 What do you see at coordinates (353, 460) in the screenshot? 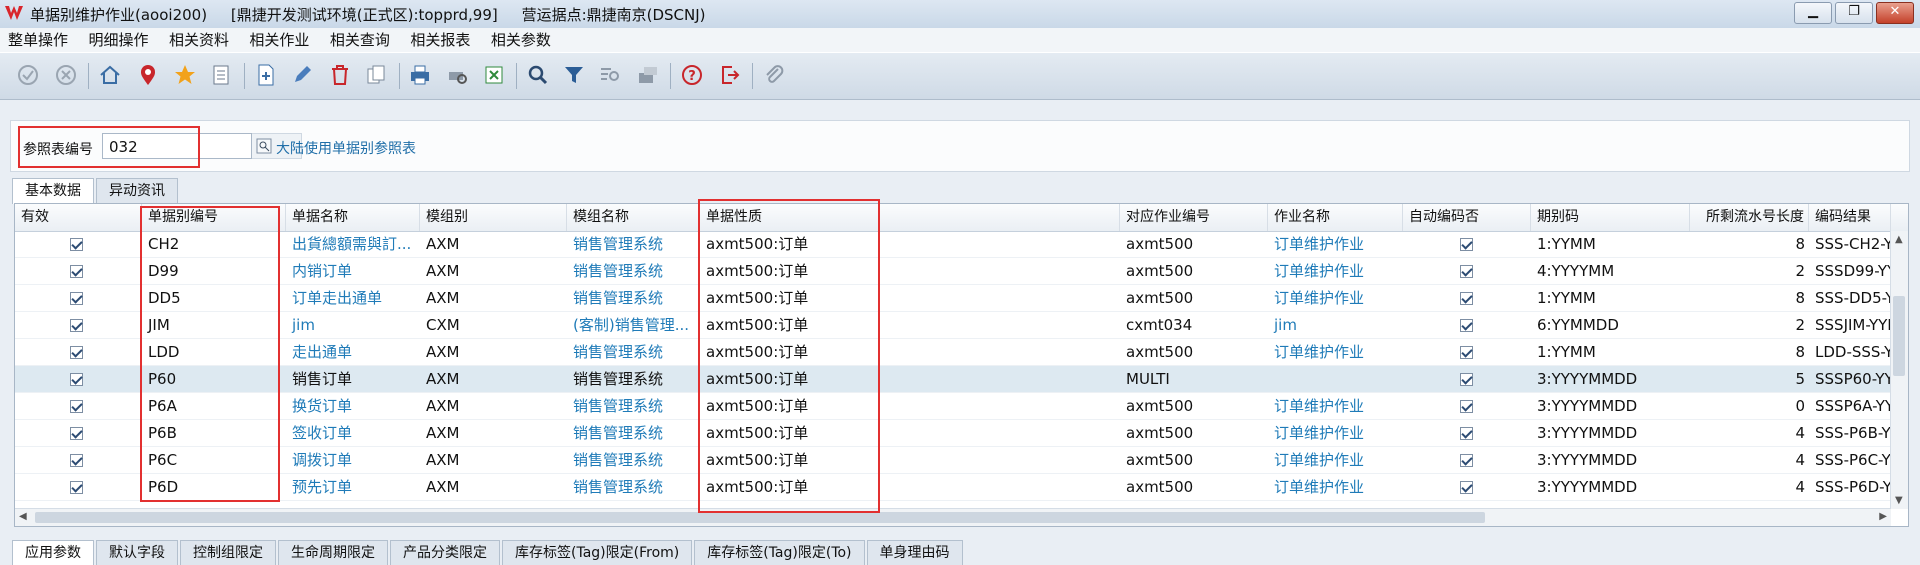
I see `doc-name-cell: 调拨订单` at bounding box center [353, 460].